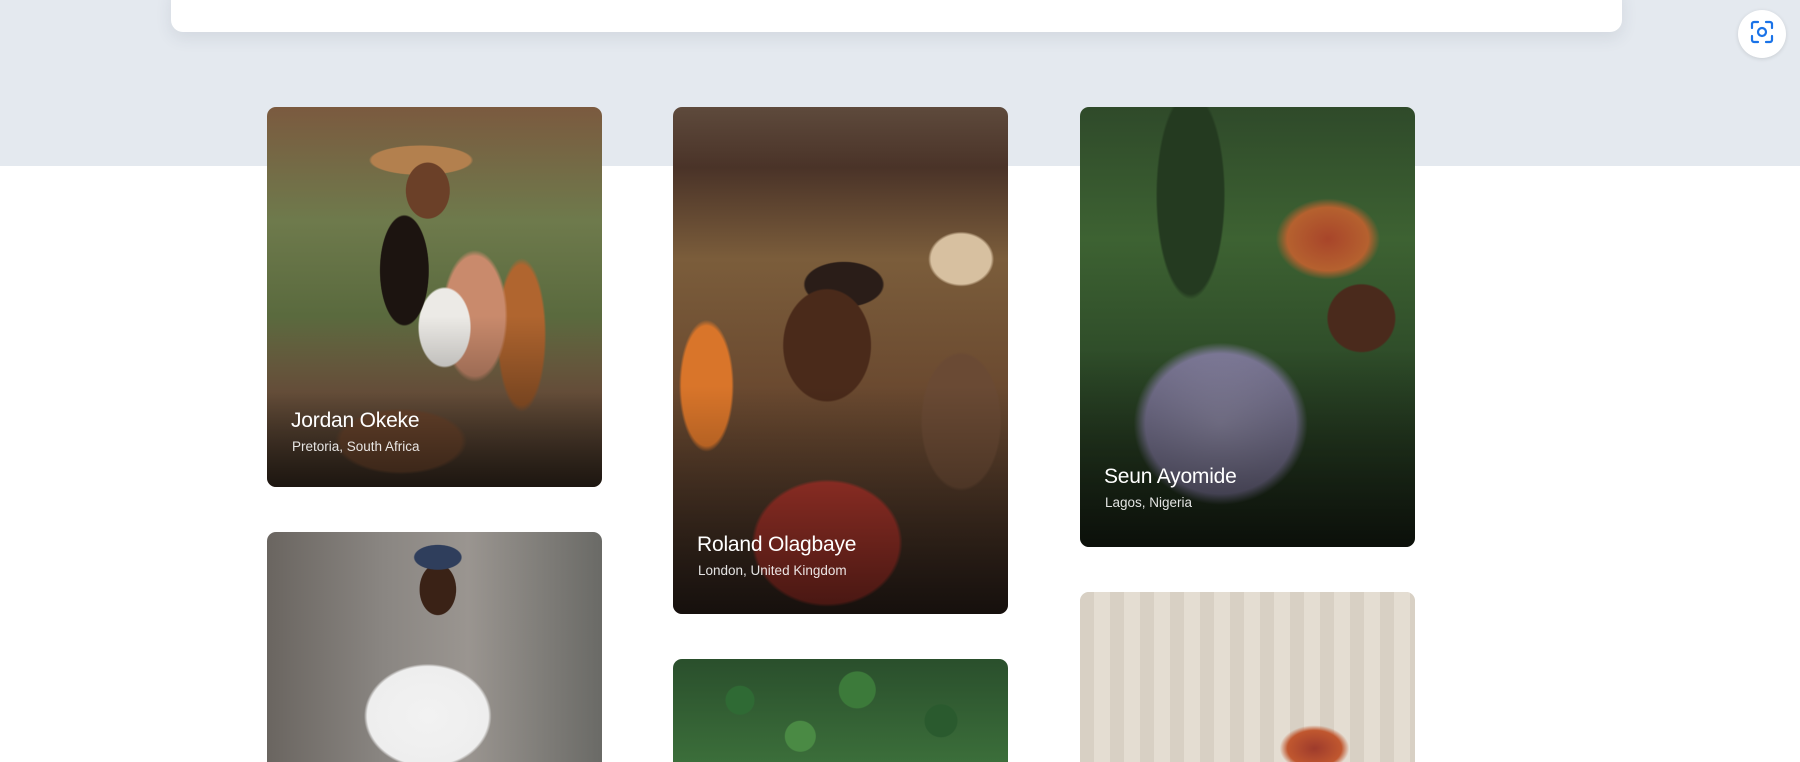  I want to click on profile-location: Pretoria, South Africa, so click(356, 446).